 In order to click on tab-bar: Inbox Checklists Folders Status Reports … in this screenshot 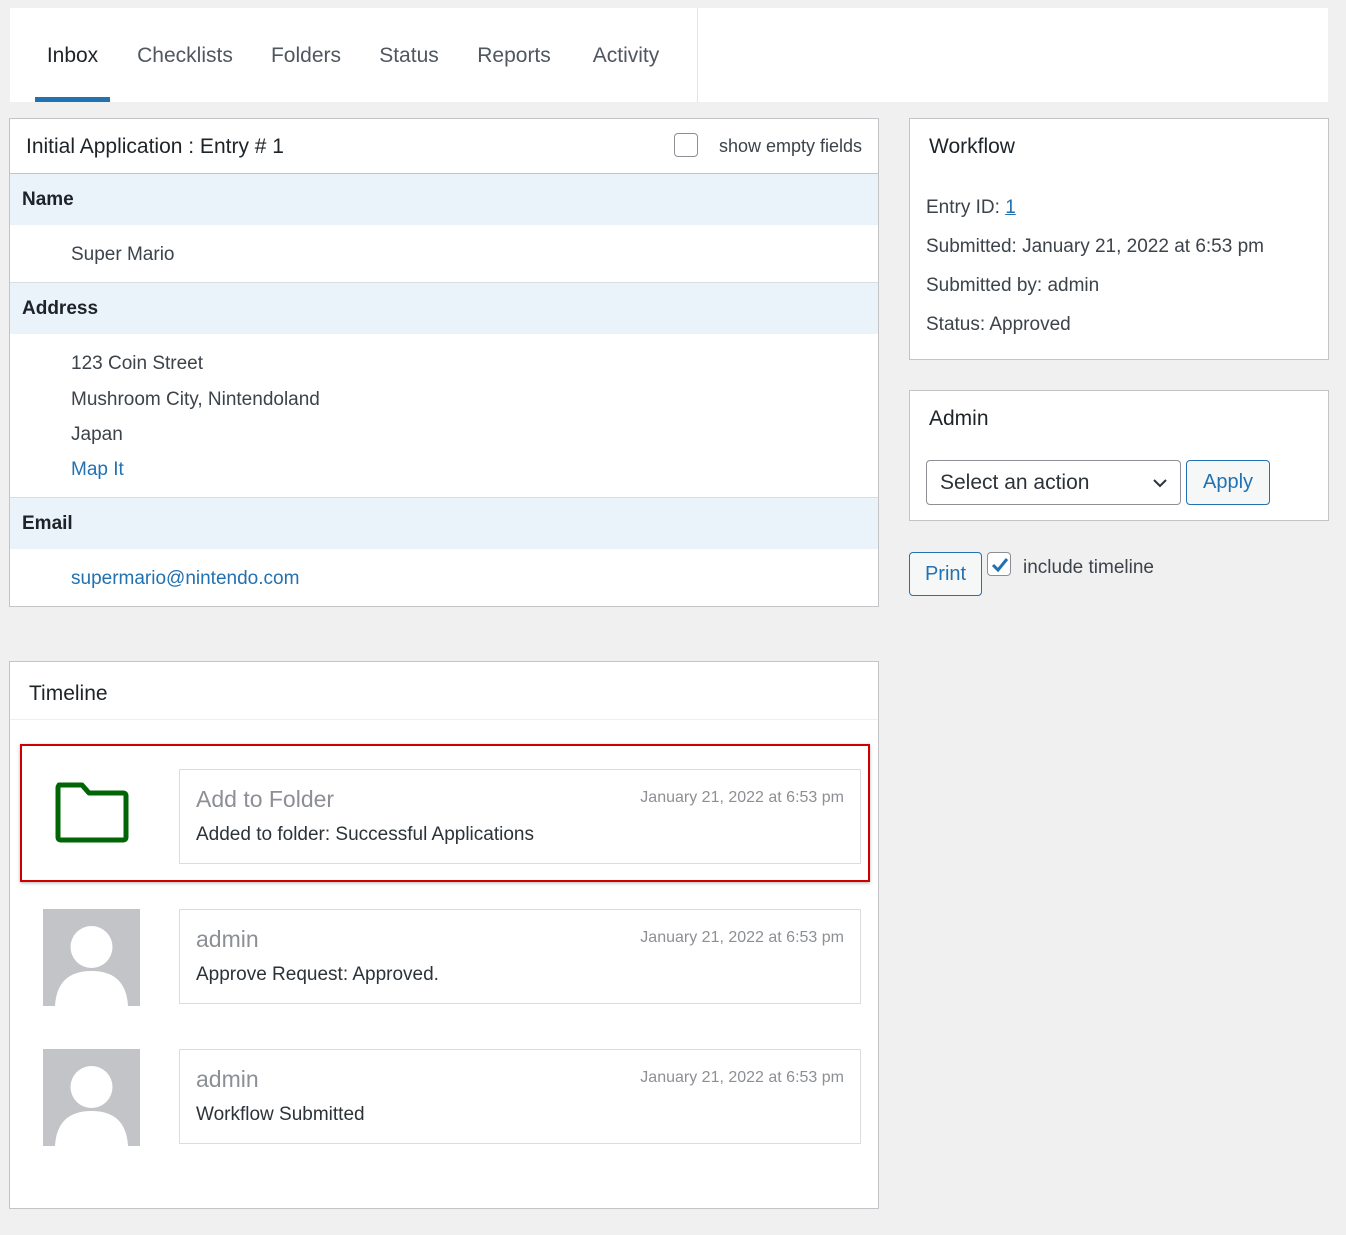, I will do `click(669, 55)`.